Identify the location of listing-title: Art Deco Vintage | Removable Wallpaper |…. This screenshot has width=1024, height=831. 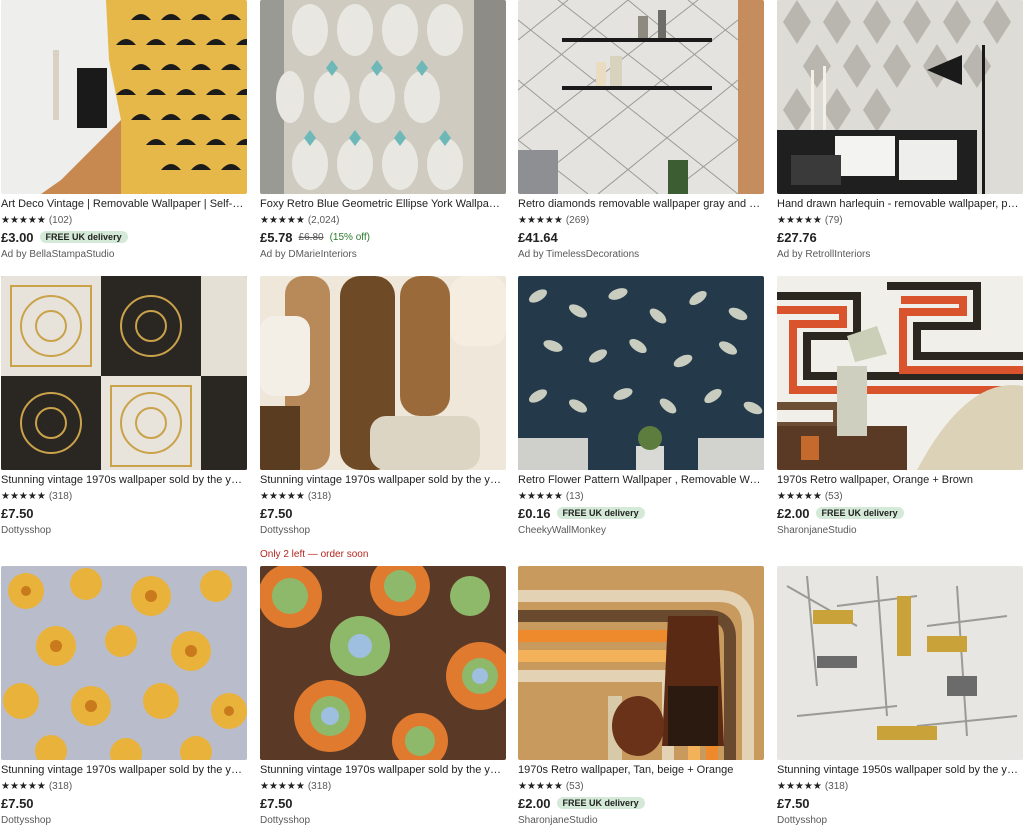
(123, 204).